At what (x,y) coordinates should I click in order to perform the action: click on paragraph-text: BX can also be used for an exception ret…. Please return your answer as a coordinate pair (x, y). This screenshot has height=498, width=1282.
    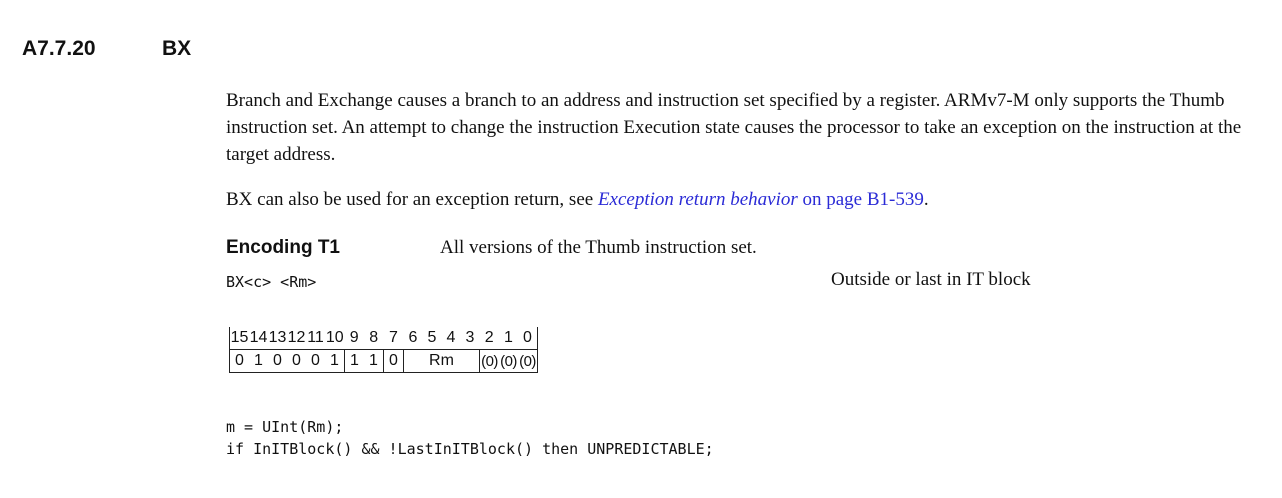
    Looking at the image, I should click on (412, 199).